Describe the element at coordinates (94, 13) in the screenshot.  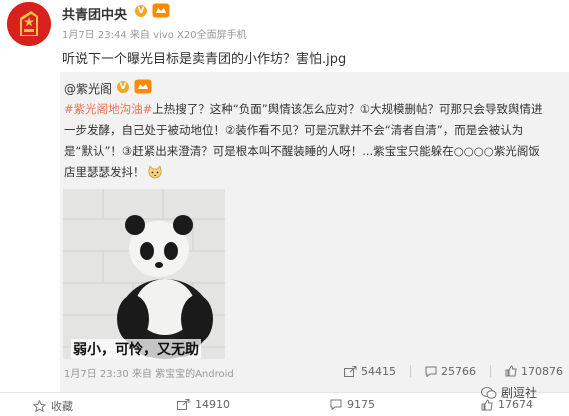
I see `post-author-name: 共青团中央` at that location.